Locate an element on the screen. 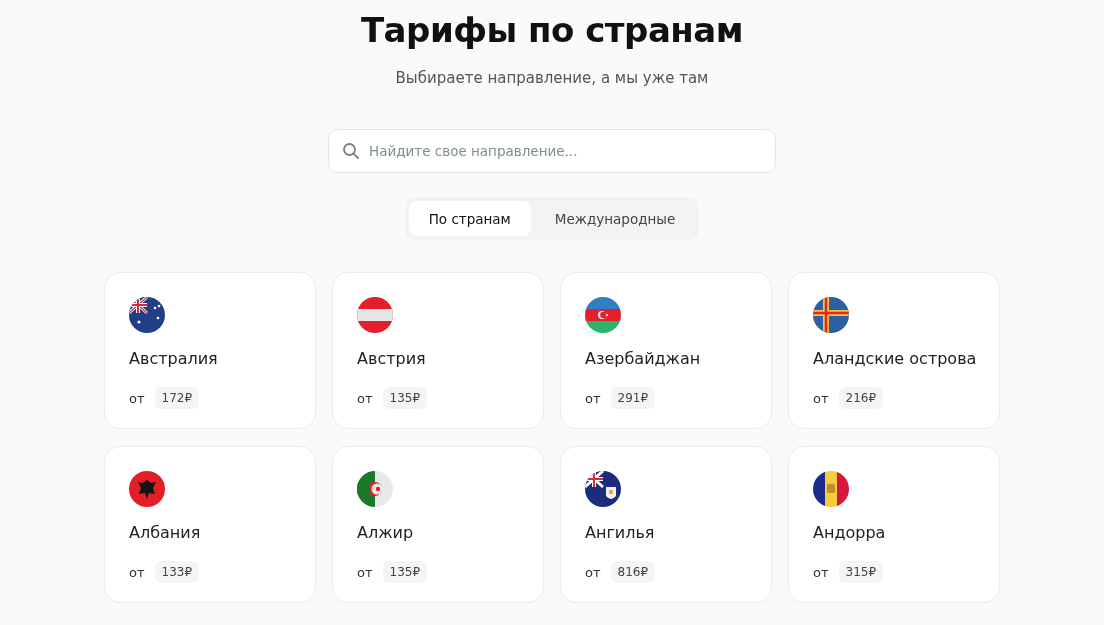 The image size is (1104, 625). country-name: Алжир is located at coordinates (385, 533).